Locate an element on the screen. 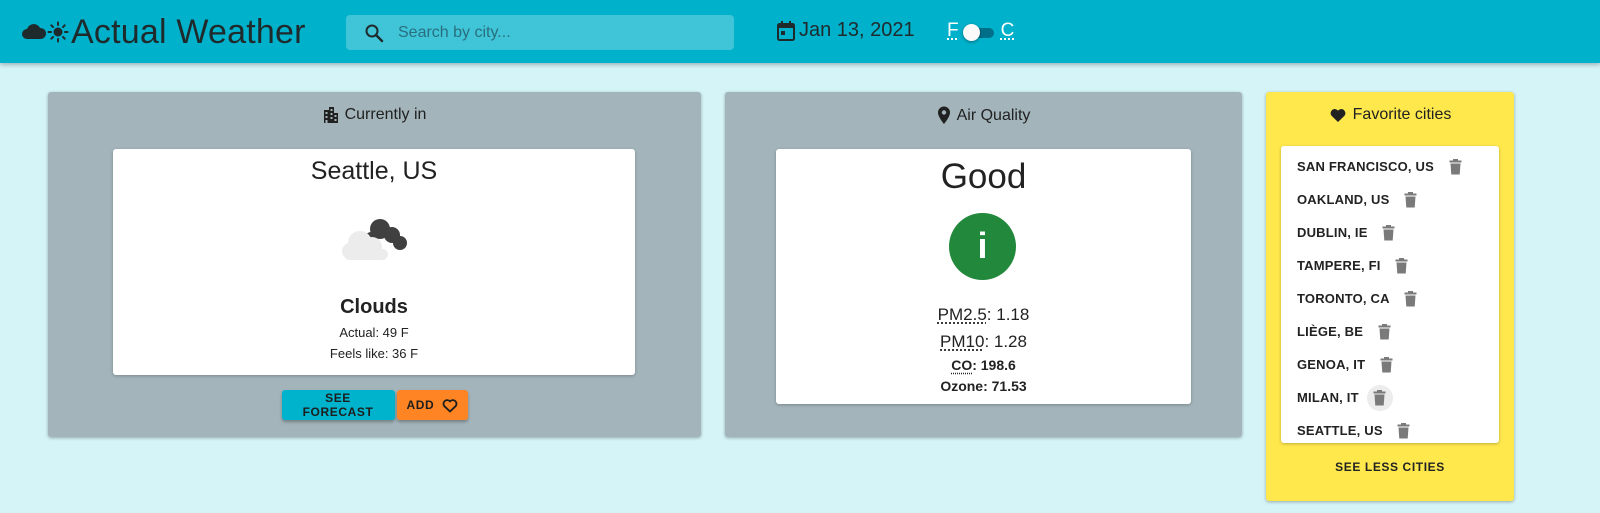  ozone-metric: Ozone: 71.53 is located at coordinates (983, 386).